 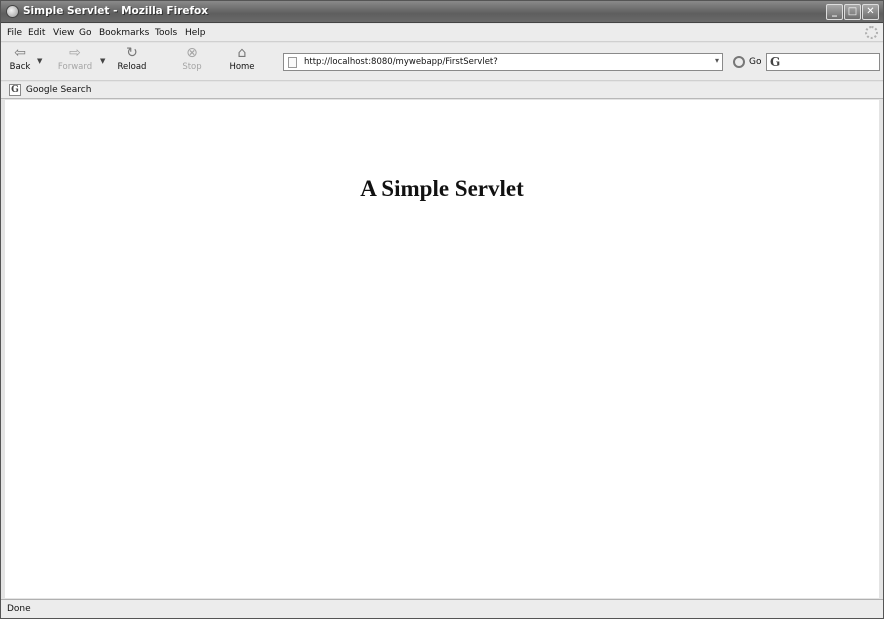 What do you see at coordinates (871, 32) in the screenshot?
I see `throbber-icon` at bounding box center [871, 32].